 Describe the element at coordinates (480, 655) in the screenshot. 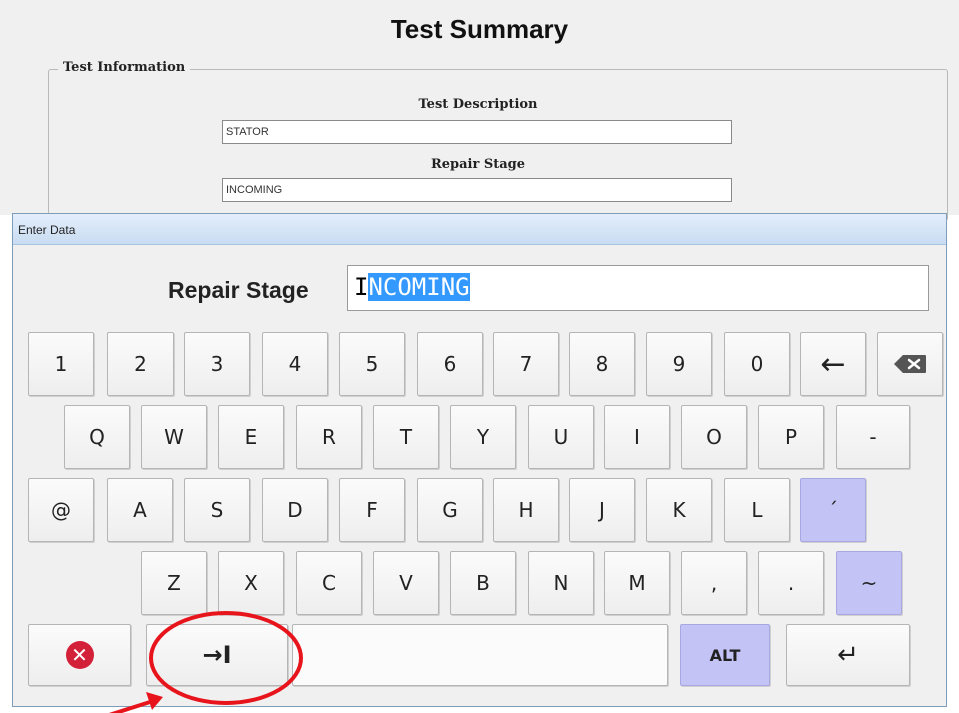

I see `space-key` at that location.